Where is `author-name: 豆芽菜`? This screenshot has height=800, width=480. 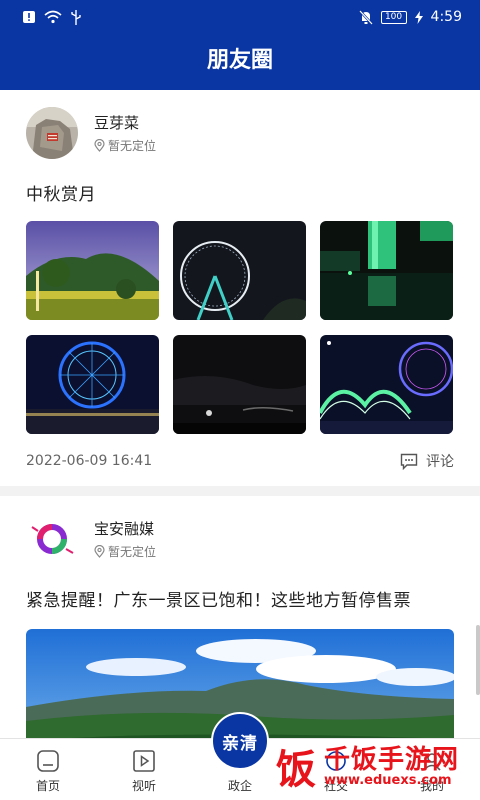
author-name: 豆芽菜 is located at coordinates (125, 122).